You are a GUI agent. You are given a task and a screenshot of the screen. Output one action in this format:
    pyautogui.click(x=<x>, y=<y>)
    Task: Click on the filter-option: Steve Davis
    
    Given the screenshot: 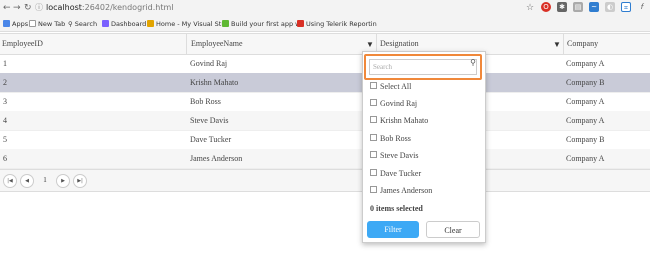 What is the action you would take?
    pyautogui.click(x=394, y=156)
    